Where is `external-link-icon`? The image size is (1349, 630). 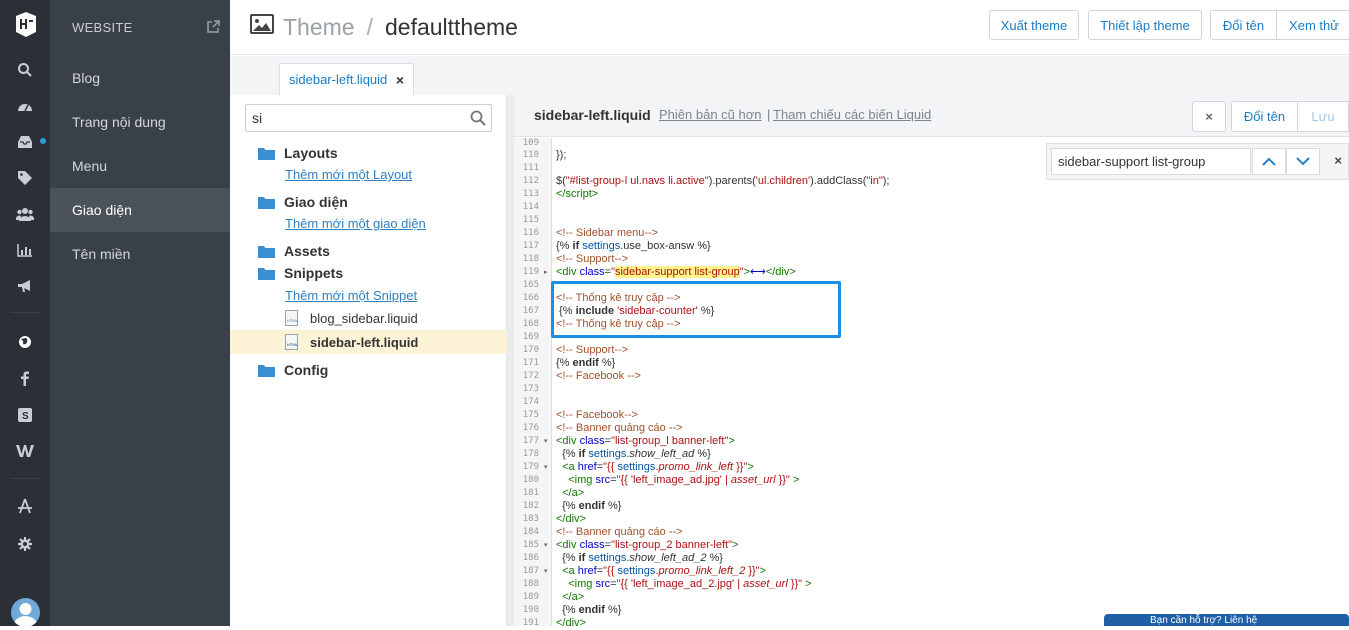 external-link-icon is located at coordinates (213, 26).